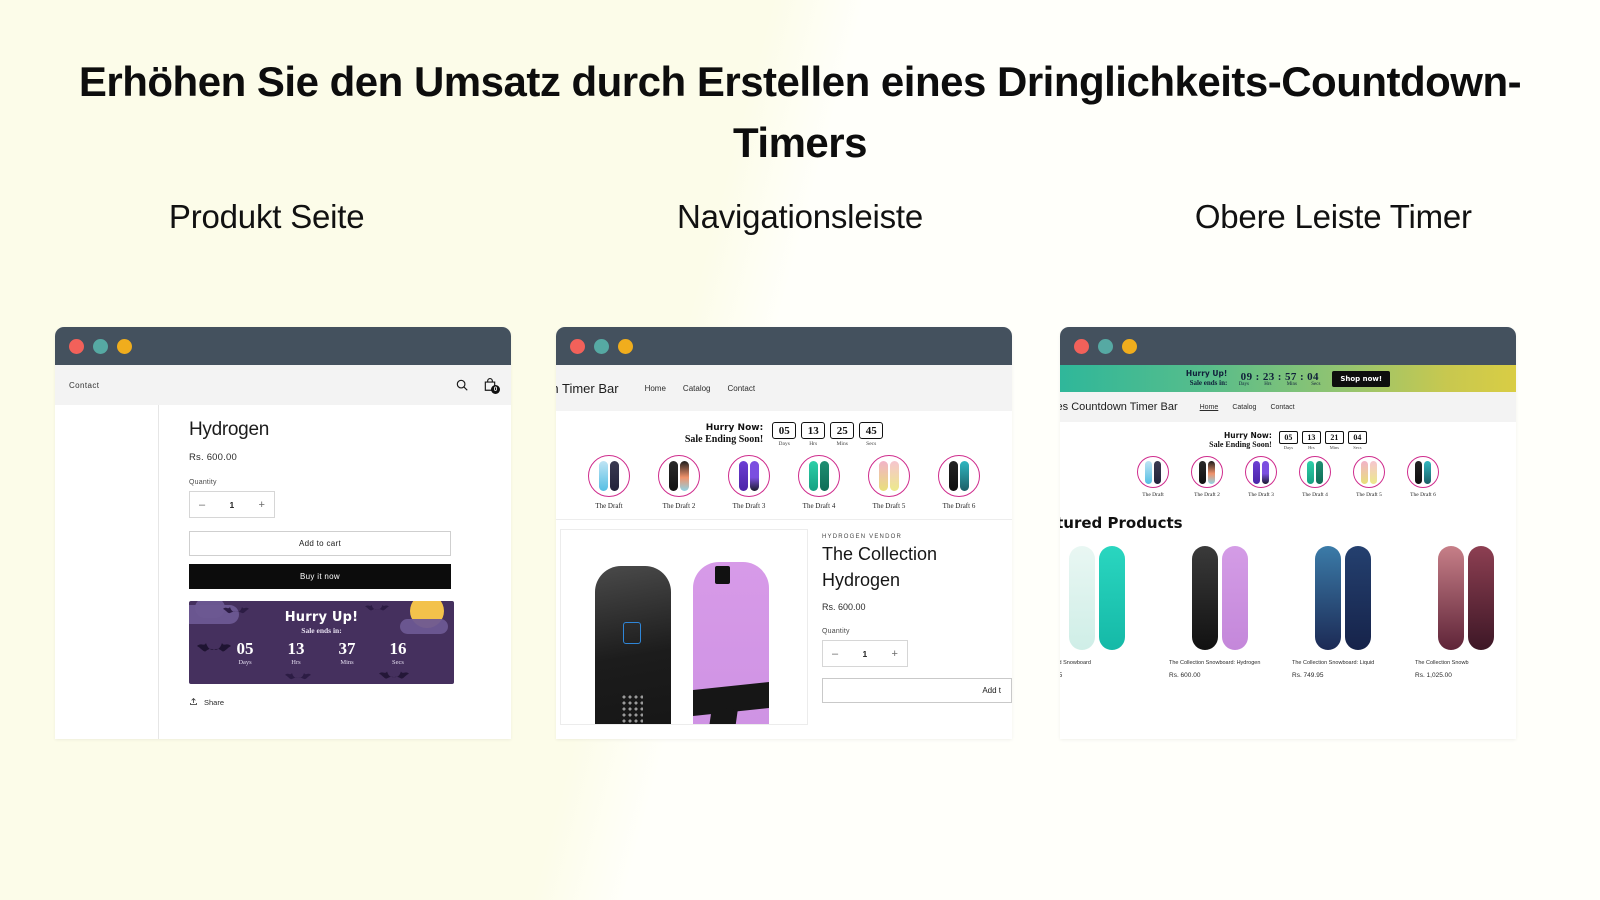 This screenshot has width=1600, height=900. I want to click on quantity-label: Quantity, so click(203, 482).